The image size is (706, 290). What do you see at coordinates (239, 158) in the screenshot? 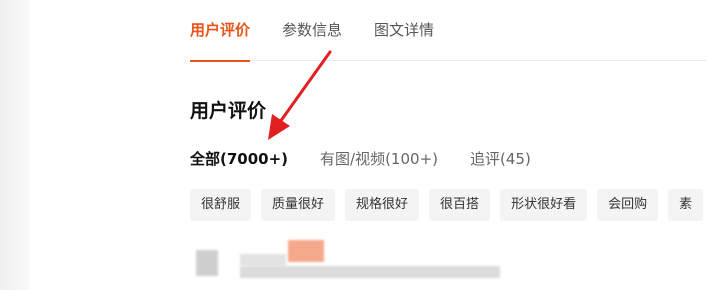
I see `filter-all: 全部(7000+)` at bounding box center [239, 158].